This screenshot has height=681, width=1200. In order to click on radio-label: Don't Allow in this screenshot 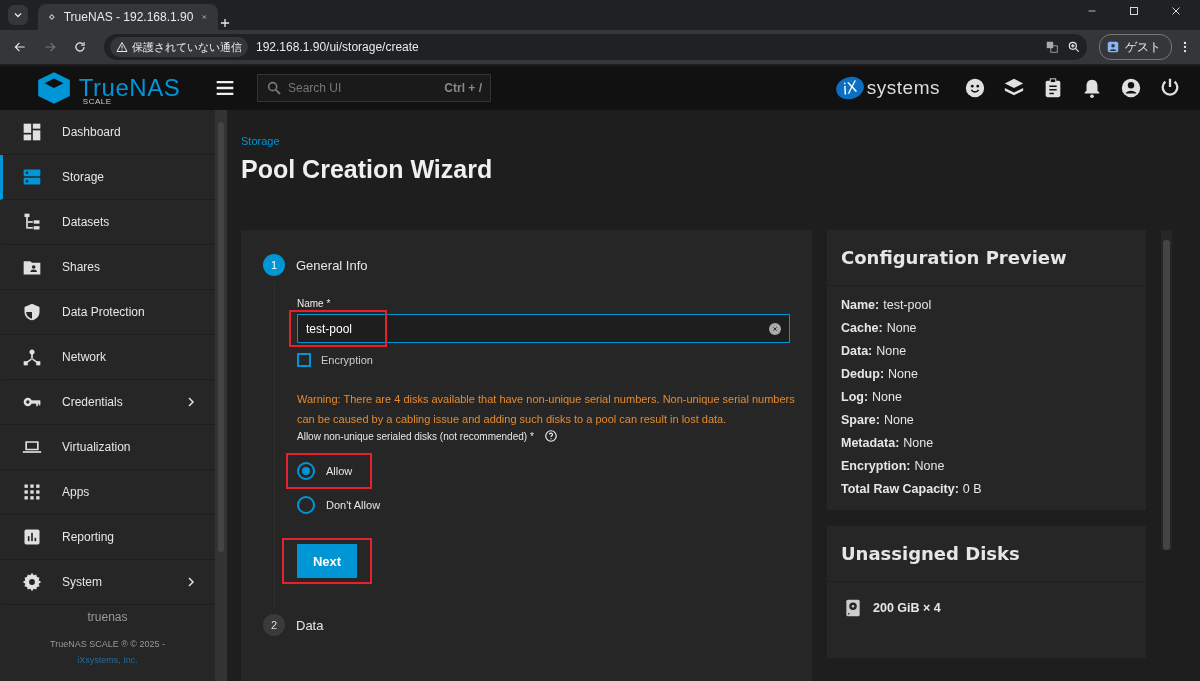, I will do `click(353, 505)`.